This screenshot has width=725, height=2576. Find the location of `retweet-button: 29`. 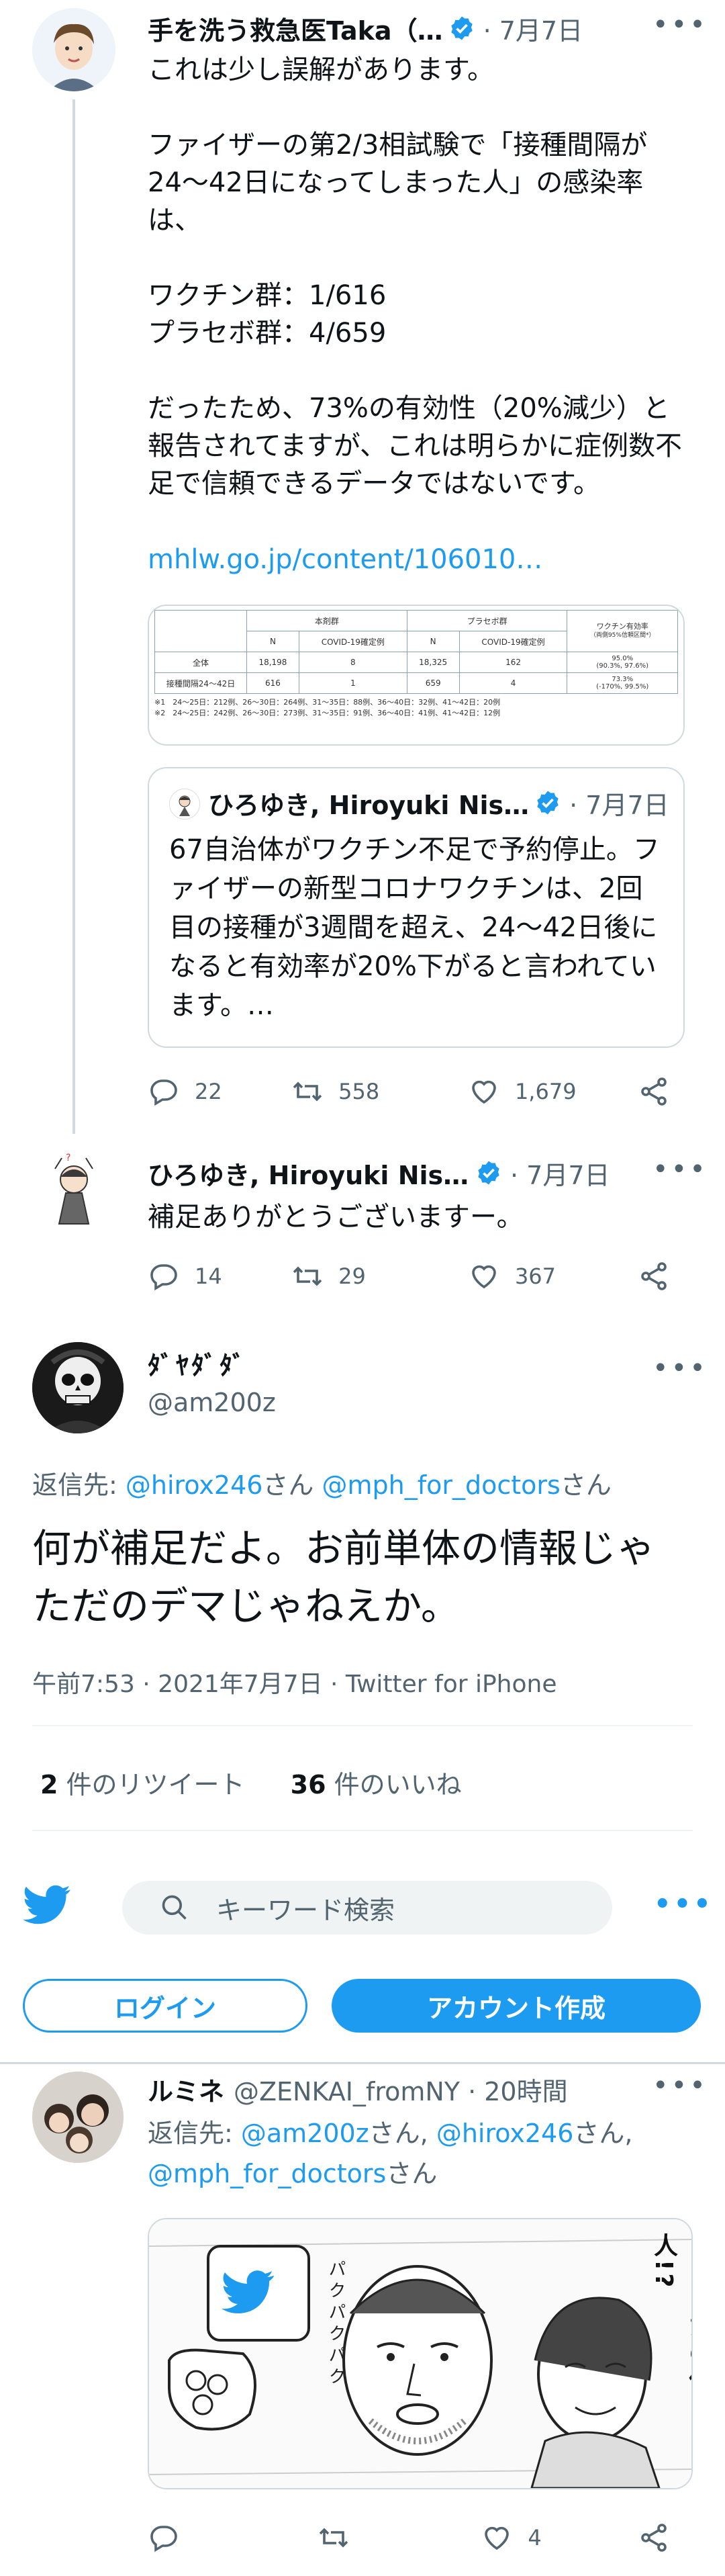

retweet-button: 29 is located at coordinates (380, 1276).